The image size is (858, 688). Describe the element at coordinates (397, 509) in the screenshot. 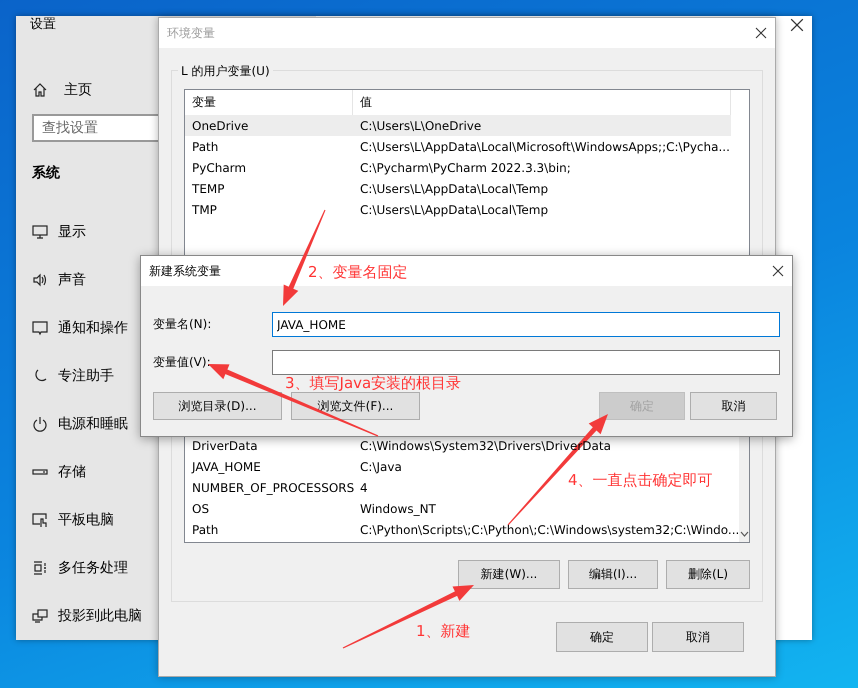

I see `table-cell-text: Windows_NT` at that location.